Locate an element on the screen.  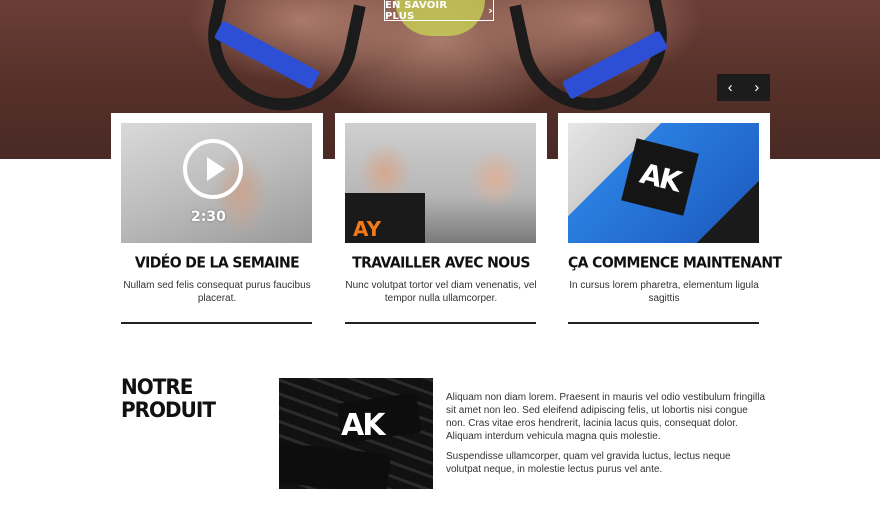
slider-nav: ‹ › is located at coordinates (743, 87).